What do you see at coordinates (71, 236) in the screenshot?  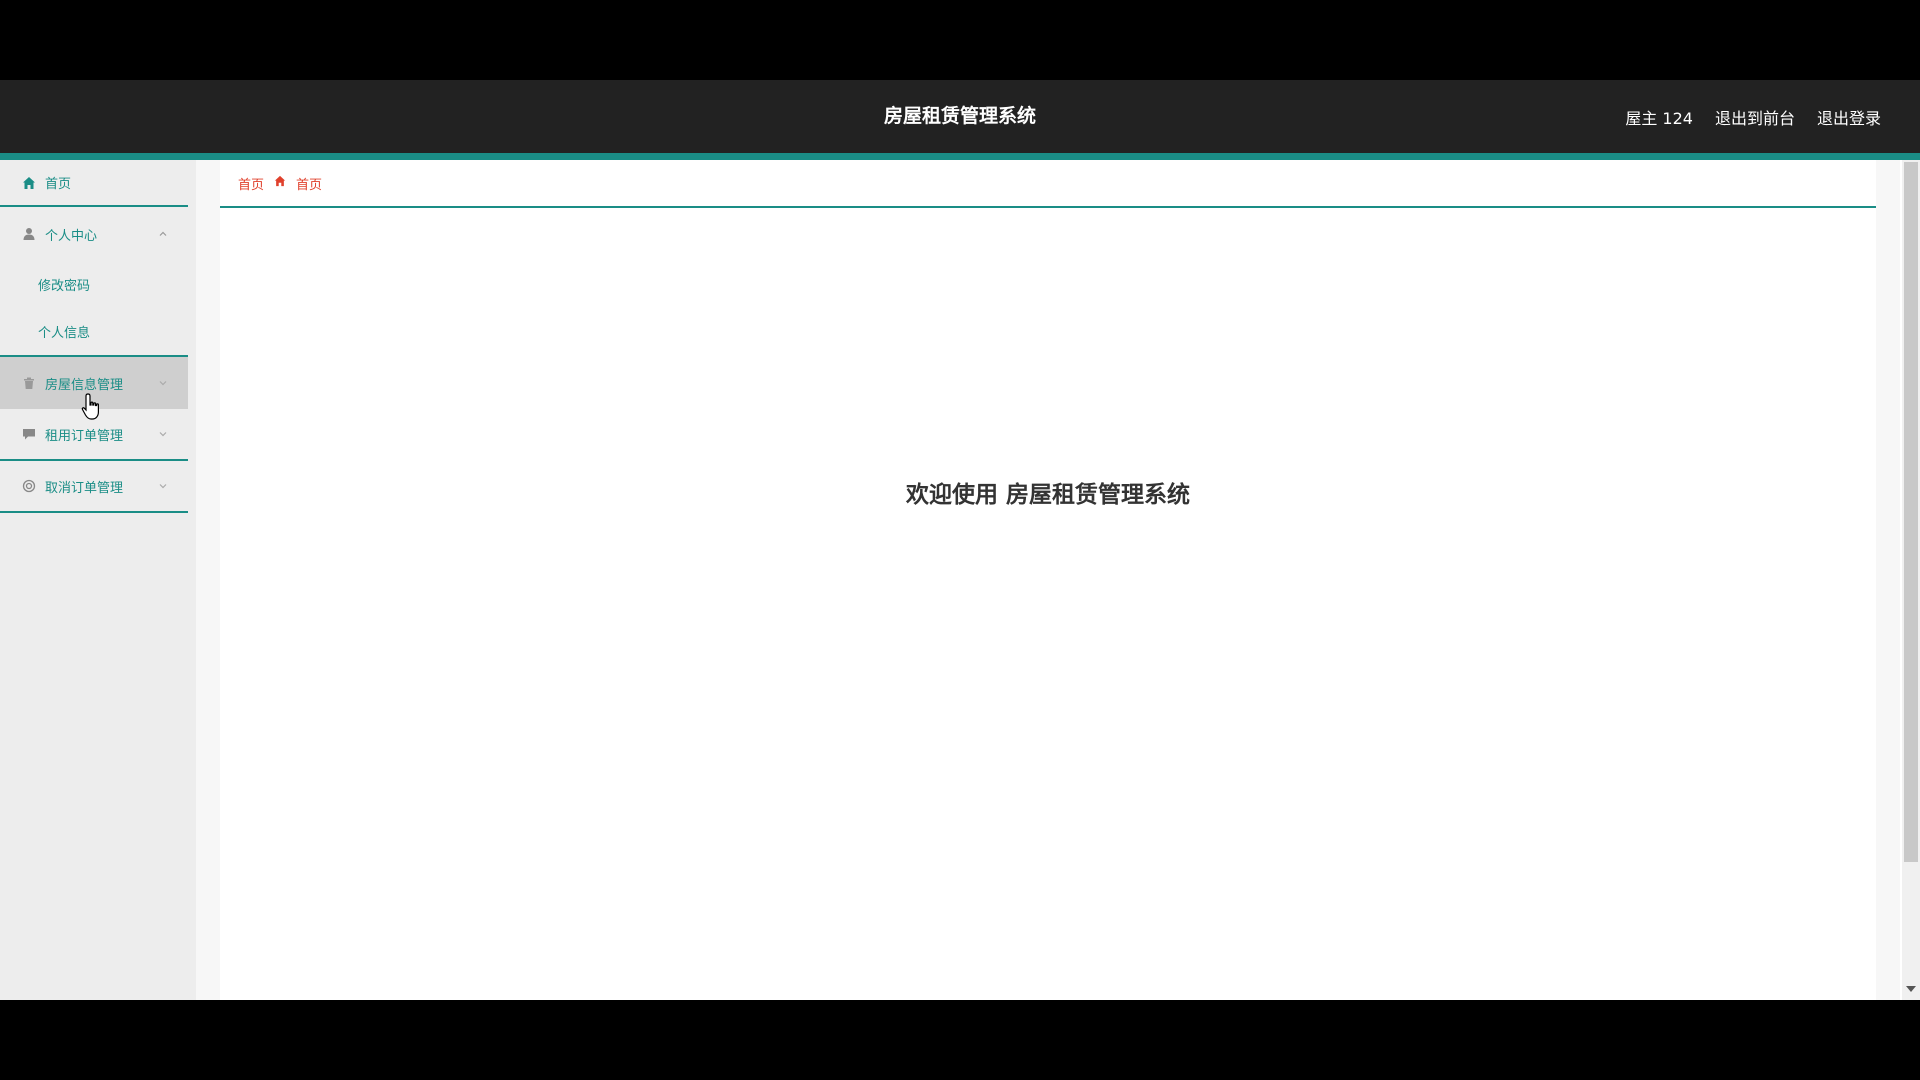 I see `sidebar-item-label: 个人中心` at bounding box center [71, 236].